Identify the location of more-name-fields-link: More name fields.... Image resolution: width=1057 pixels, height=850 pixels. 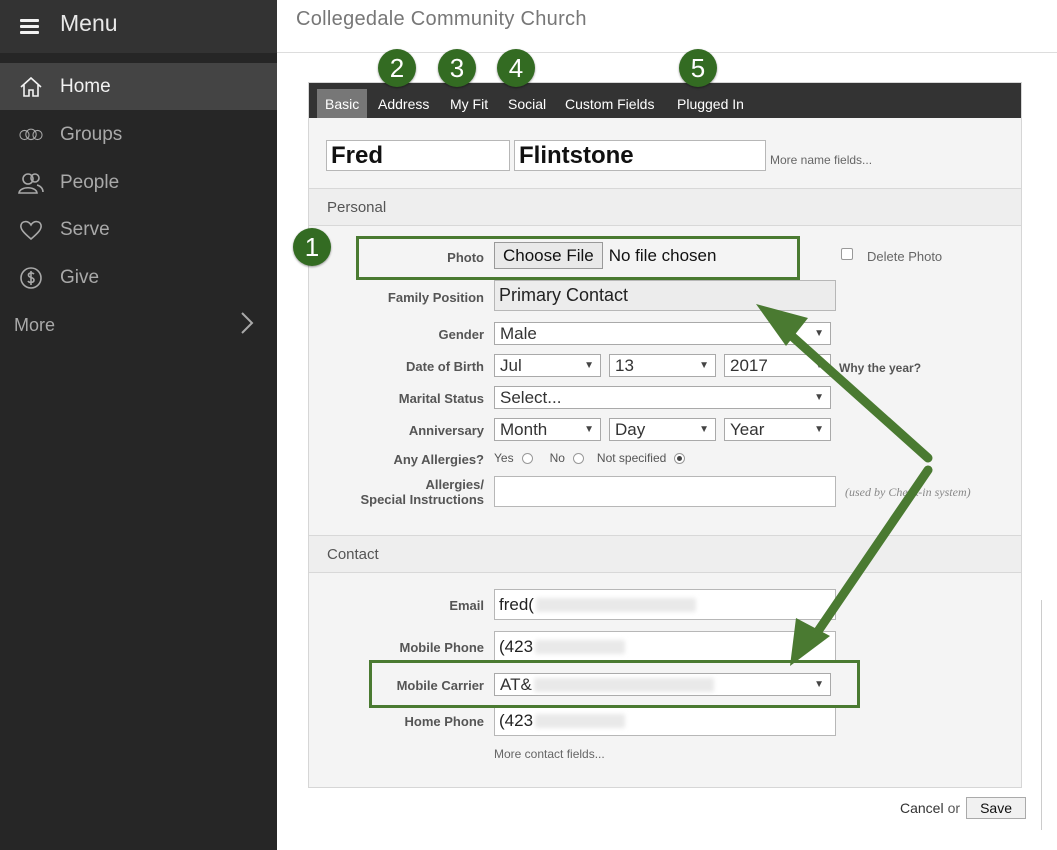
(821, 160).